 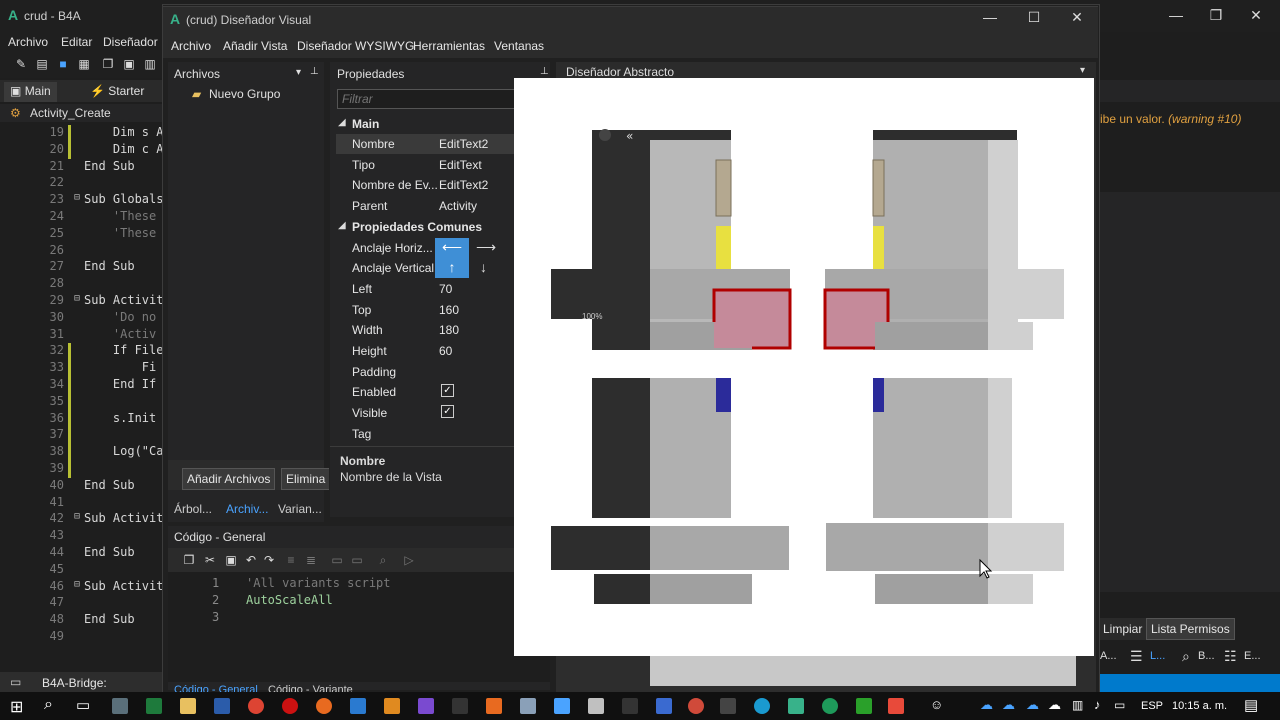 I want to click on anchor-bottom-icon: ↓, so click(x=483, y=267).